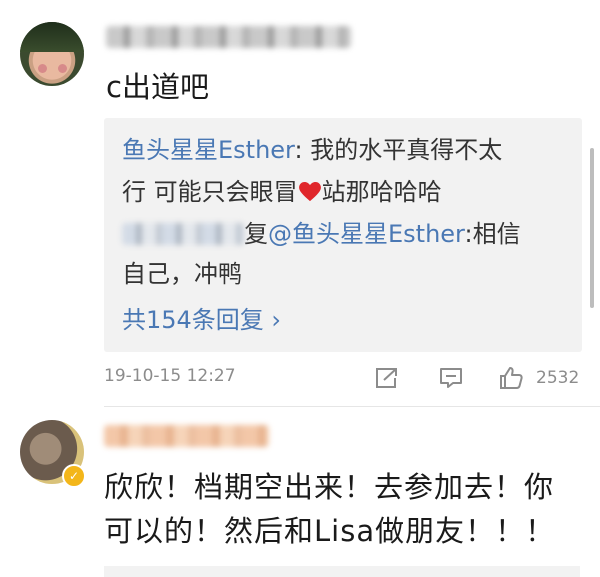  I want to click on verified-badge-icon: ✓, so click(74, 476).